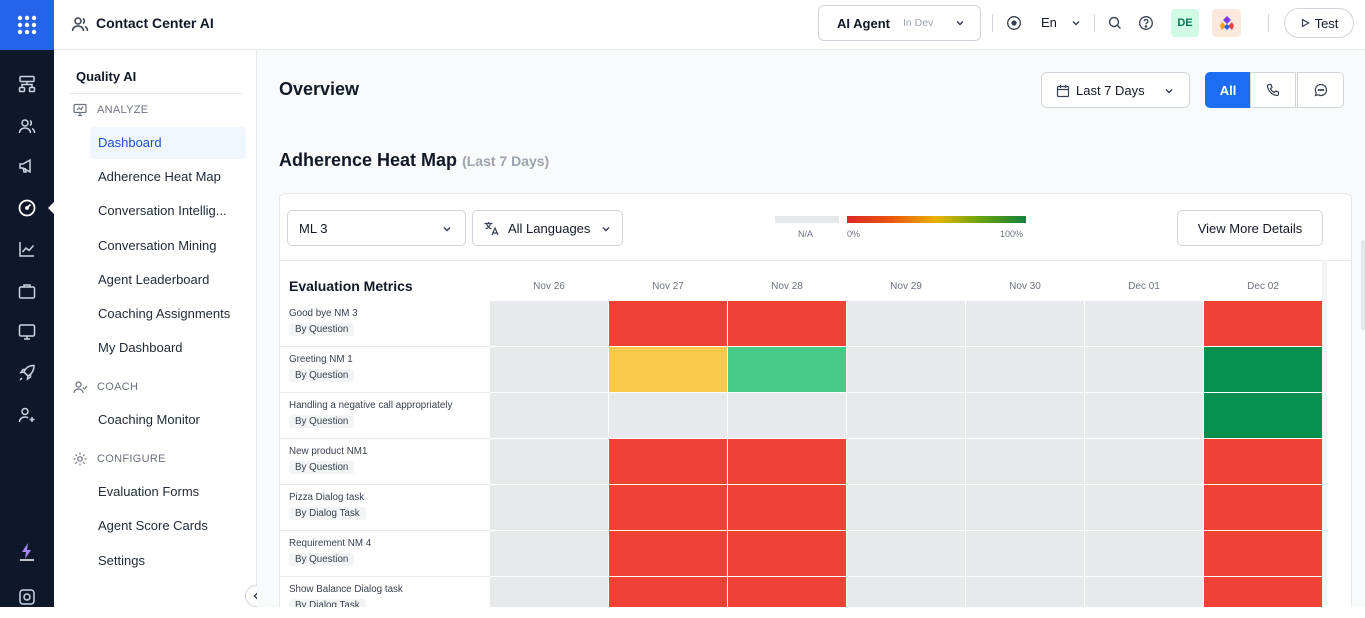  I want to click on metric-row-label: Requirement NM 4 By Question, so click(385, 554).